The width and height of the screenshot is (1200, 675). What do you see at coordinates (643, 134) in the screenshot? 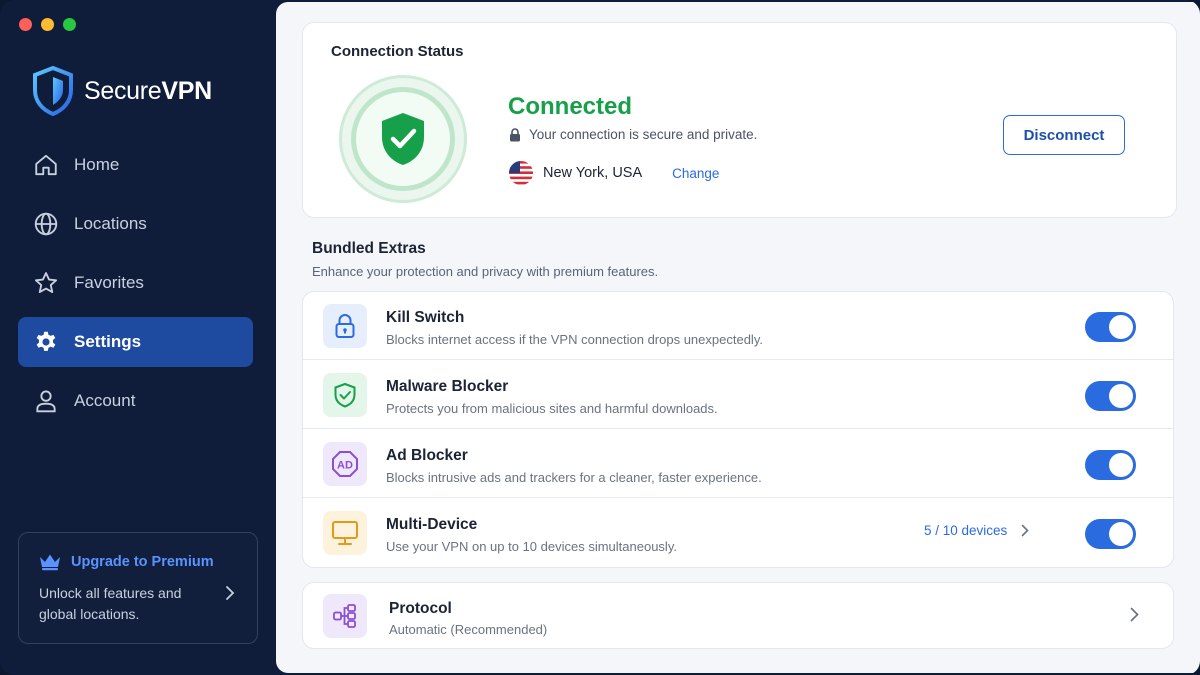
I see `secure-text: Your connection is secure and private.` at bounding box center [643, 134].